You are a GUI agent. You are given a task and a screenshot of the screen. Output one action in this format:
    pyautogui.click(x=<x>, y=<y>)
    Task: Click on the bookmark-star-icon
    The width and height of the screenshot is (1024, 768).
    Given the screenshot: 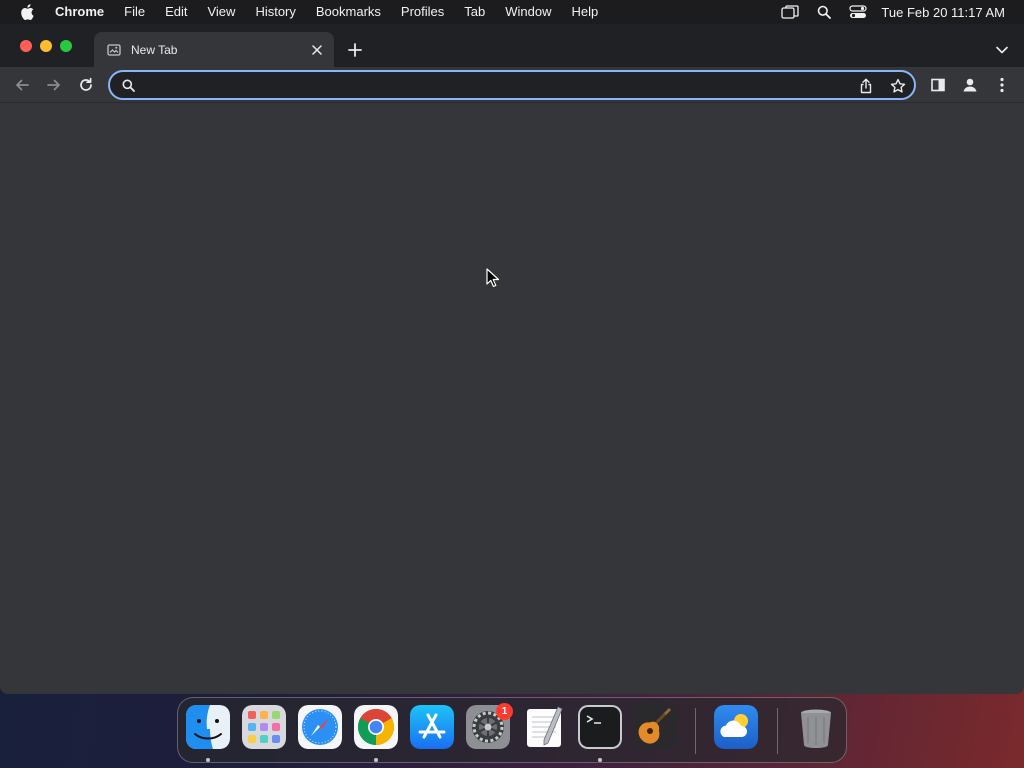 What is the action you would take?
    pyautogui.click(x=898, y=86)
    